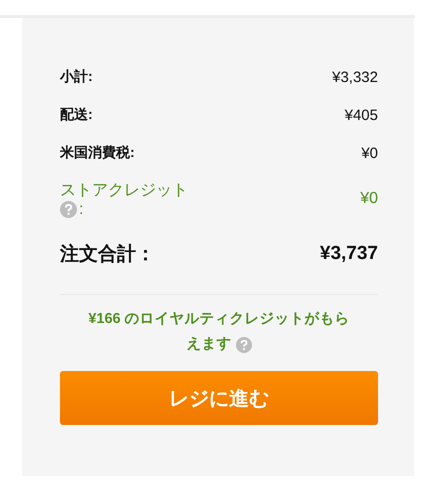 This screenshot has width=440, height=496. Describe the element at coordinates (107, 254) in the screenshot. I see `total-label: 注文合計：` at that location.